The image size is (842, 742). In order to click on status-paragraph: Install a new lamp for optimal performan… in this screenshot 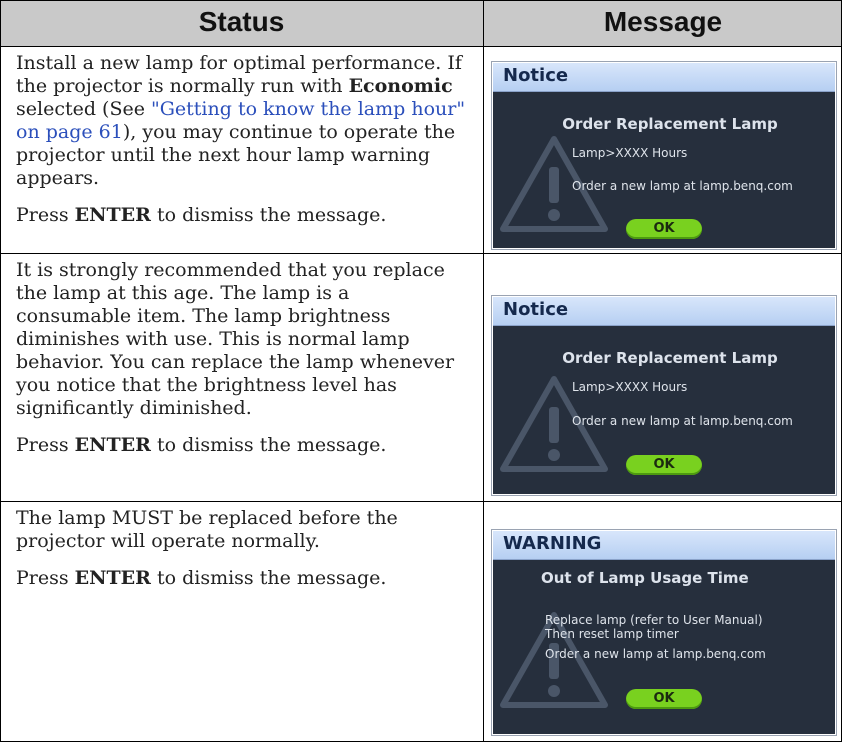, I will do `click(241, 121)`.